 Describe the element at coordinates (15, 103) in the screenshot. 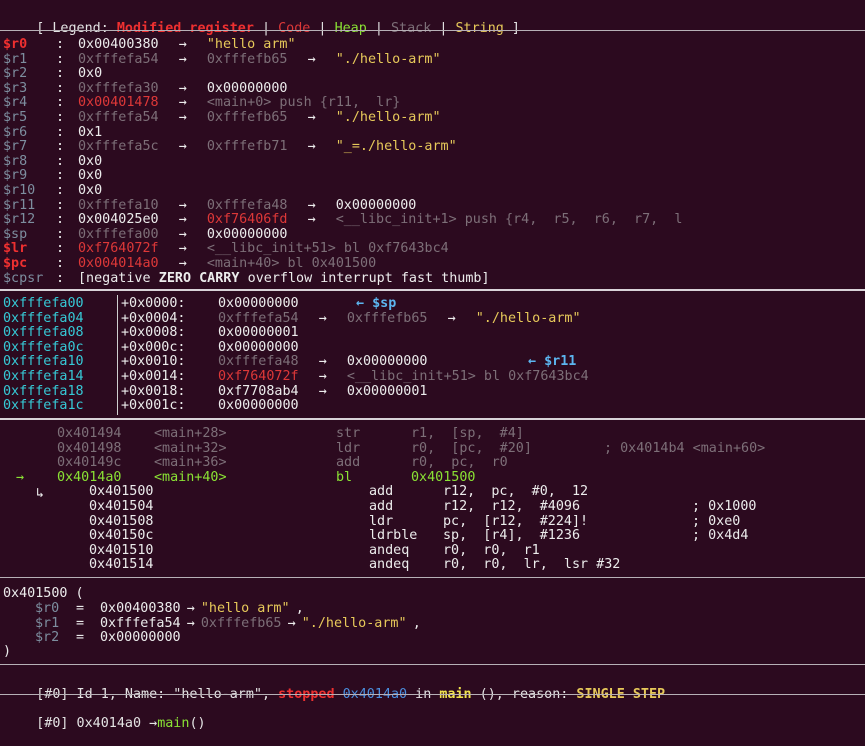

I see `register-name: $r4` at that location.